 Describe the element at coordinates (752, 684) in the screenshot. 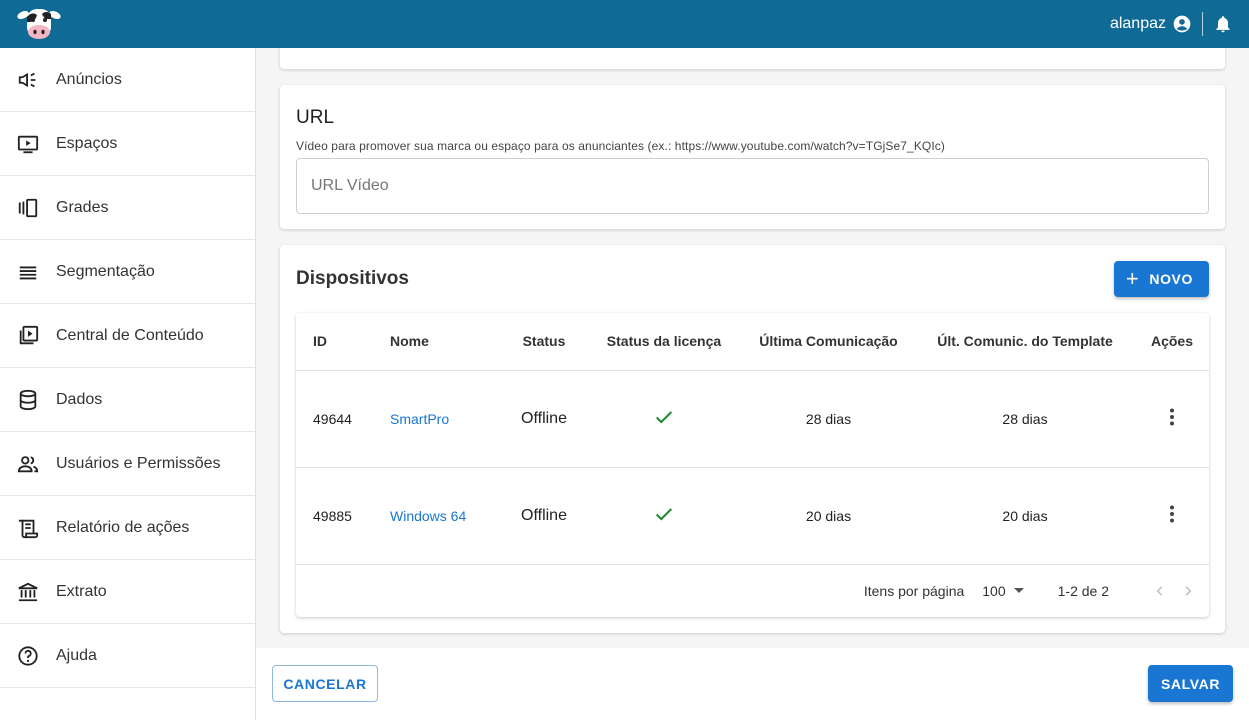

I see `footer-actions: CANCELAR SALVAR` at that location.